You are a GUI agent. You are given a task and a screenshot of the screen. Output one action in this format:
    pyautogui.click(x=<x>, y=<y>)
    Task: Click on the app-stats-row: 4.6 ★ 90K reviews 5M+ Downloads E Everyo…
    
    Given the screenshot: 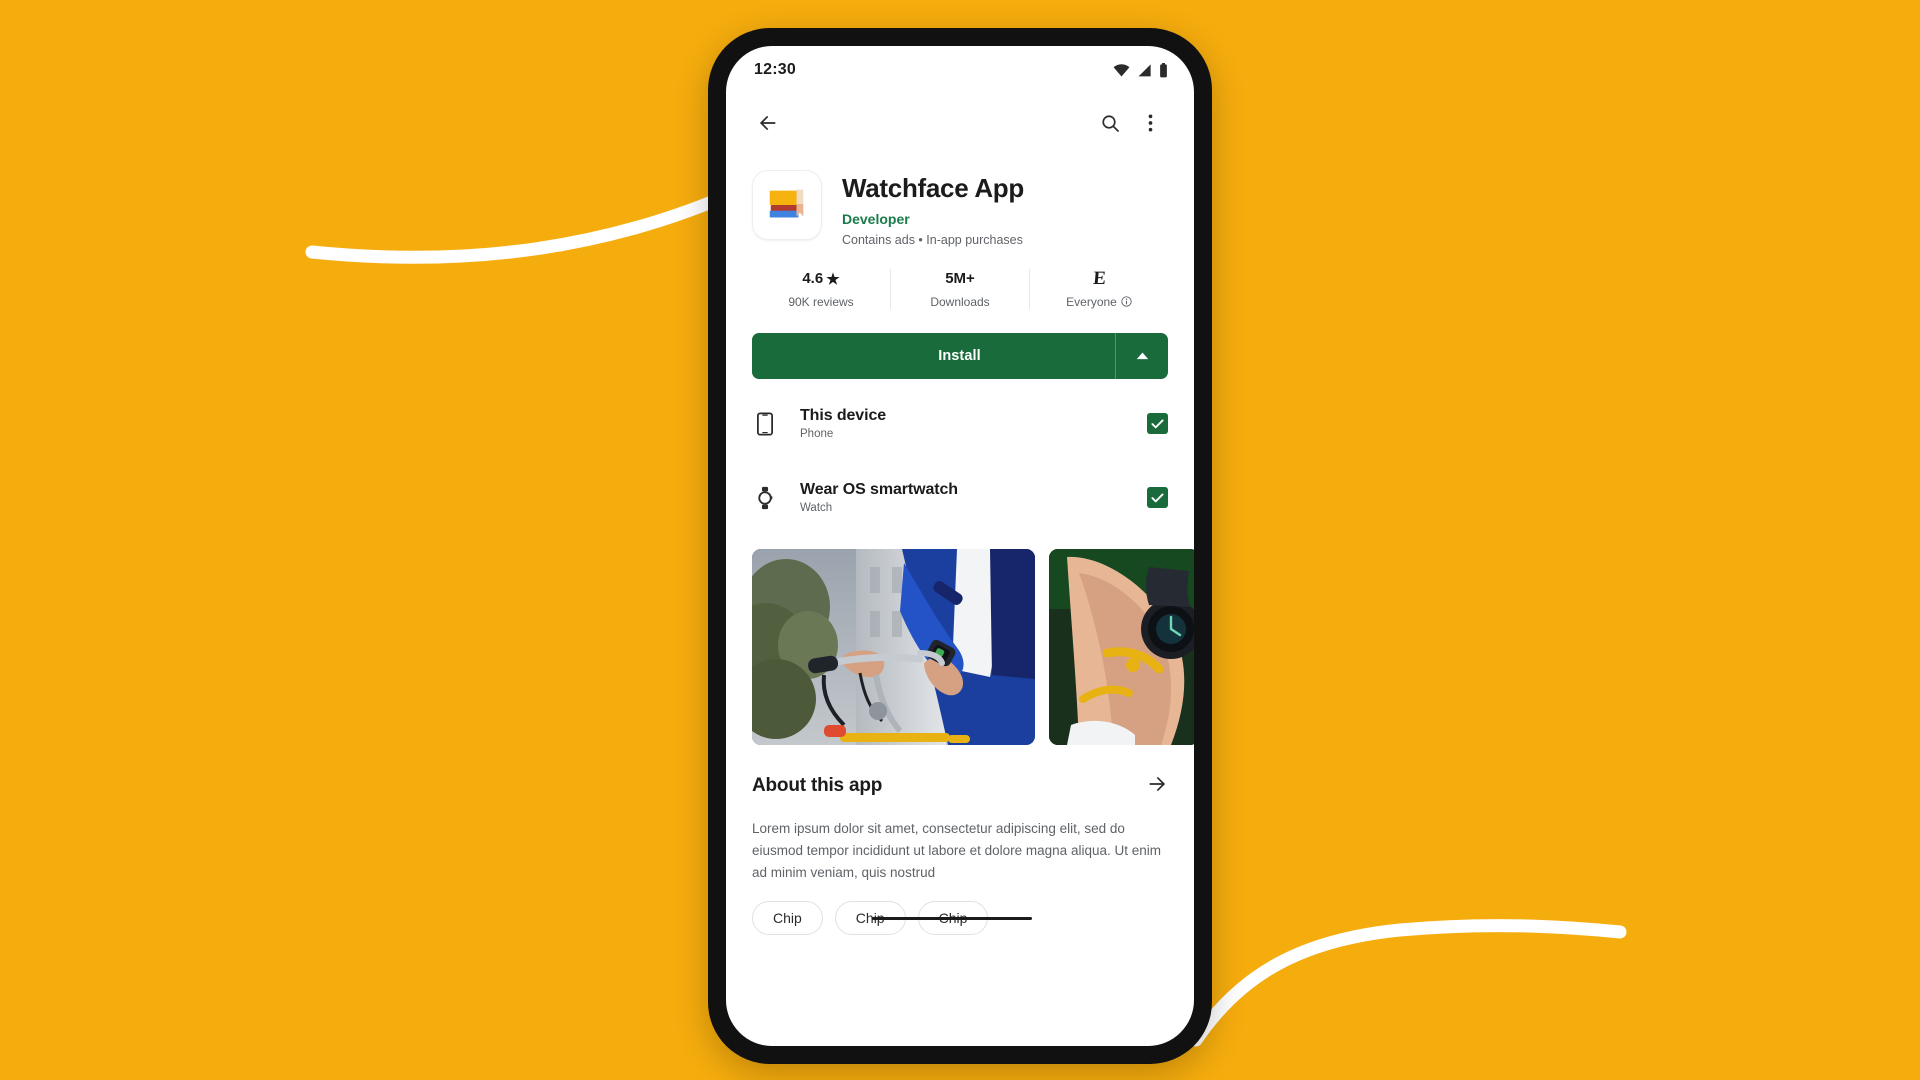 What is the action you would take?
    pyautogui.click(x=960, y=278)
    